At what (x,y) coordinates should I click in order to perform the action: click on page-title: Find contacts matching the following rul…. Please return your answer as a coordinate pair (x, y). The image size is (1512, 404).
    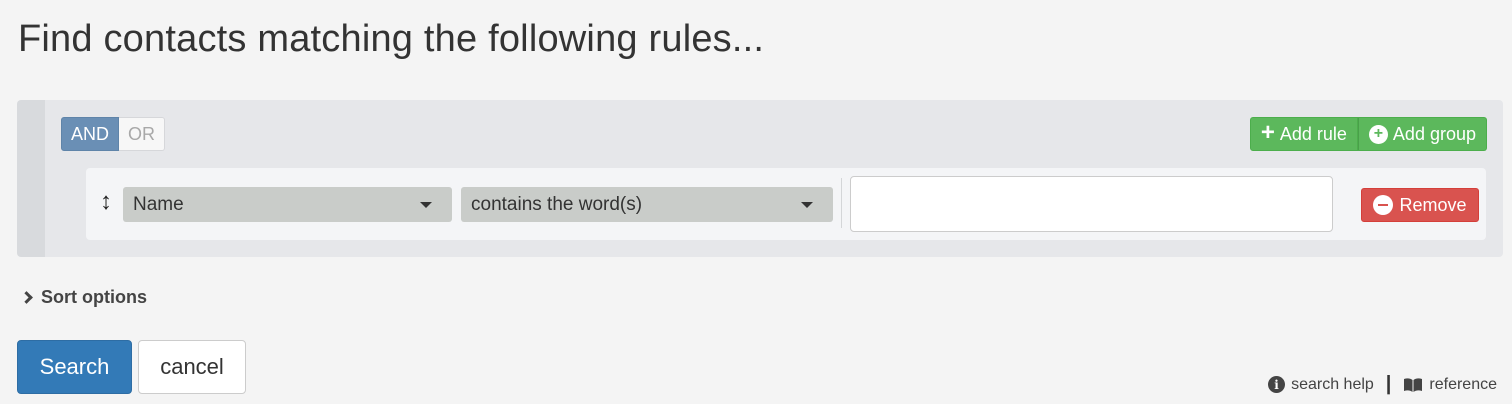
    Looking at the image, I should click on (391, 39).